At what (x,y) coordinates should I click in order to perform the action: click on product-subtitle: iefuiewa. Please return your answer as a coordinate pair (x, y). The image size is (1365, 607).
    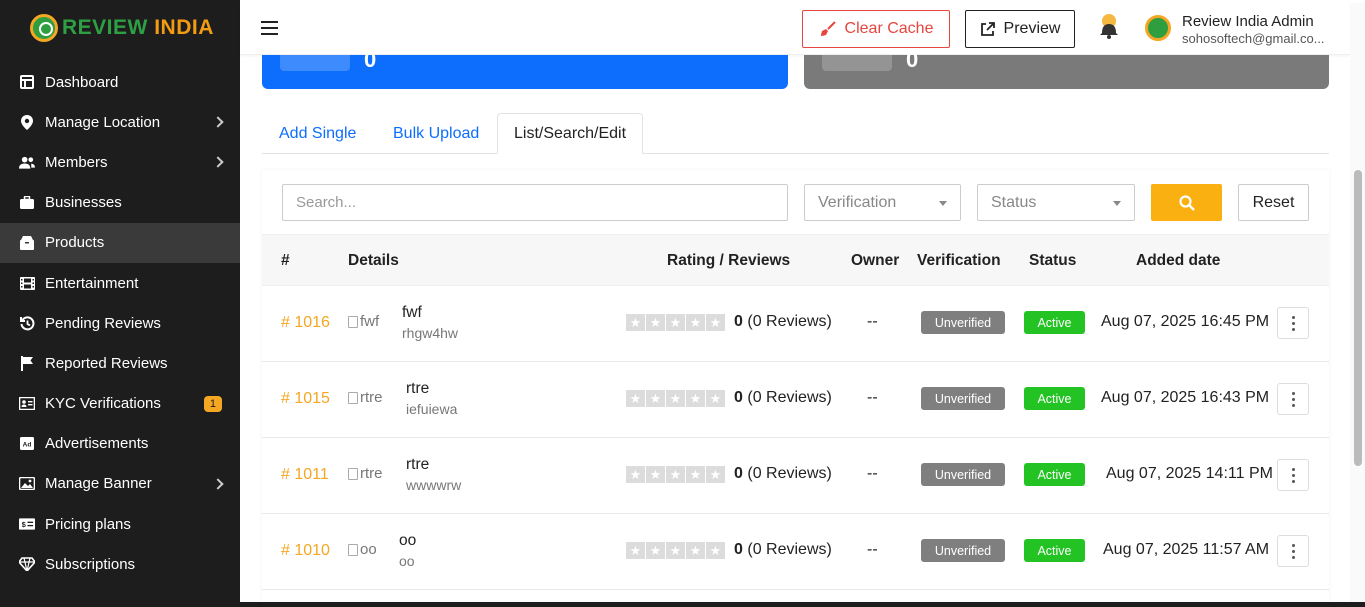
    Looking at the image, I should click on (432, 409).